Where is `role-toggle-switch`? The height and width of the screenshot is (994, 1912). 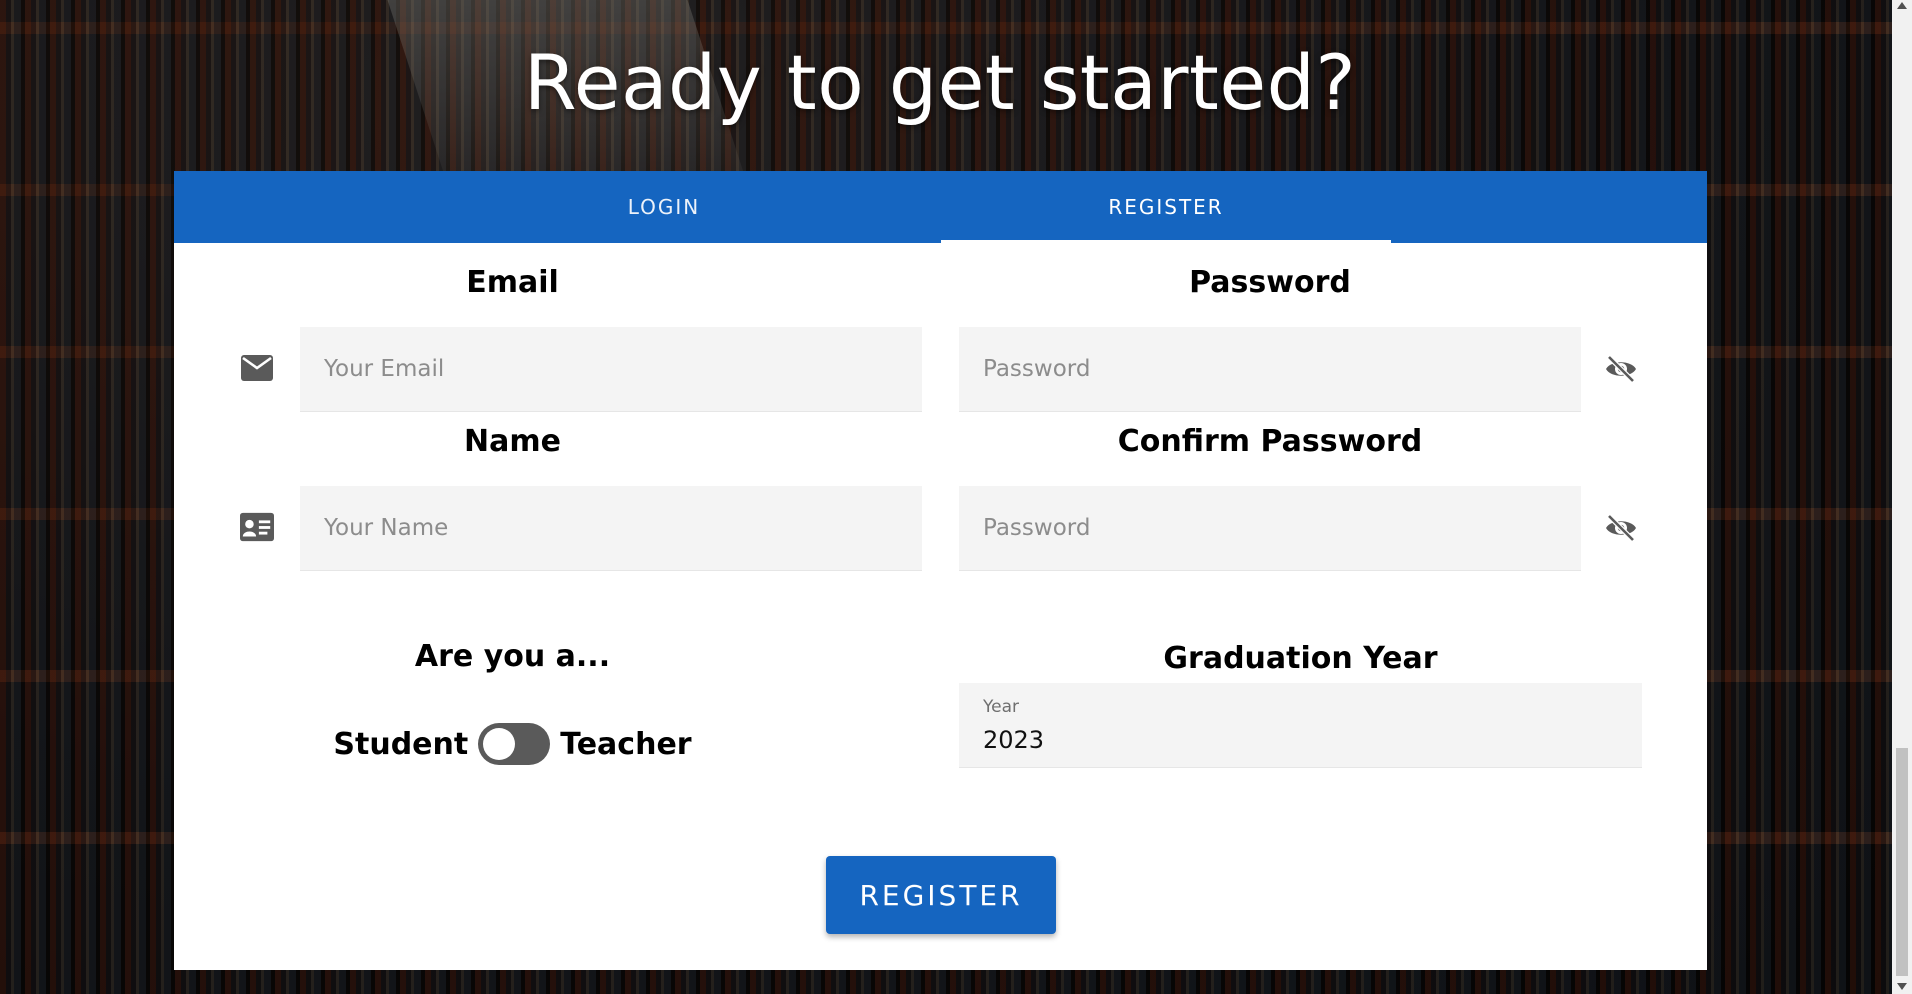
role-toggle-switch is located at coordinates (514, 744).